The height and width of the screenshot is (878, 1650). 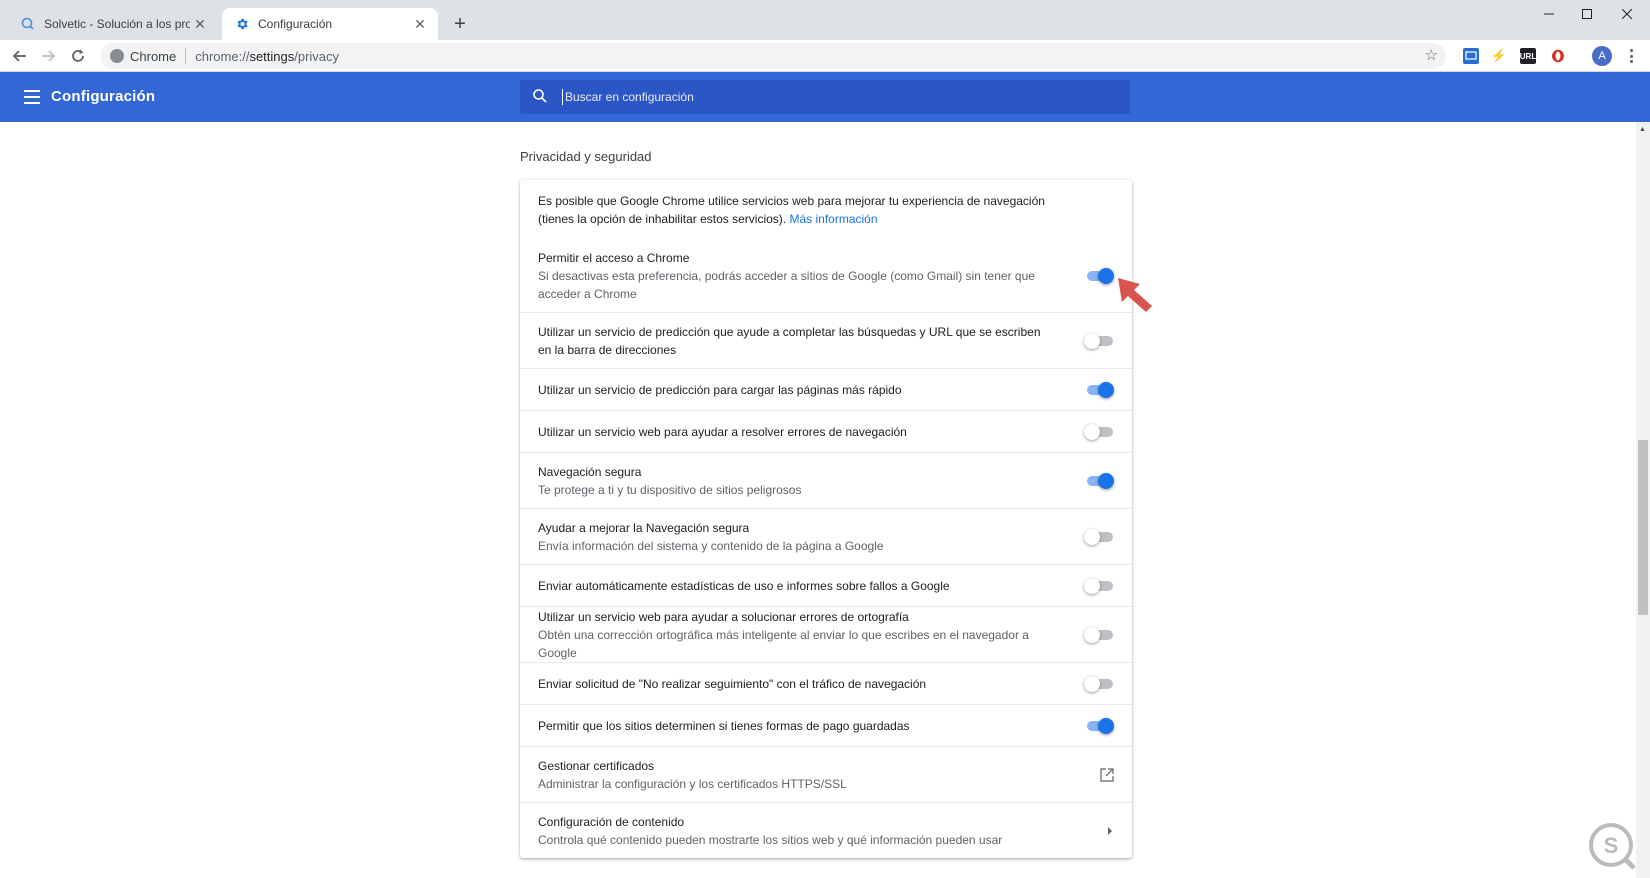 I want to click on address-bar: Chrome chrome://settings/privacy ☆, so click(x=773, y=56).